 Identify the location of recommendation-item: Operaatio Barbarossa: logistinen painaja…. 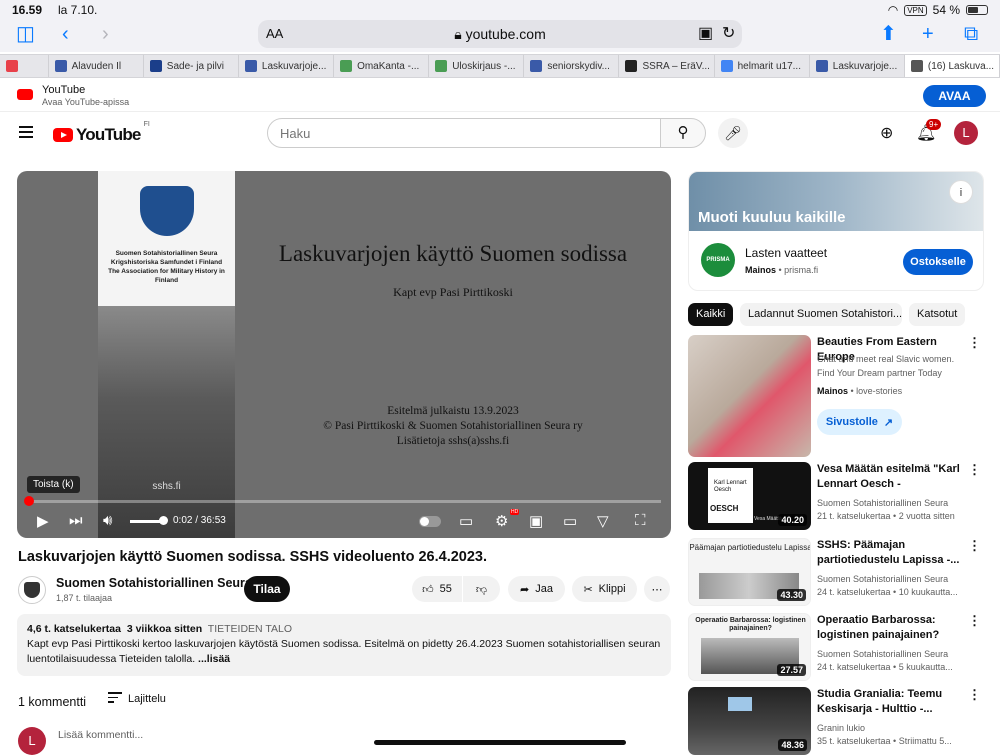
(836, 647).